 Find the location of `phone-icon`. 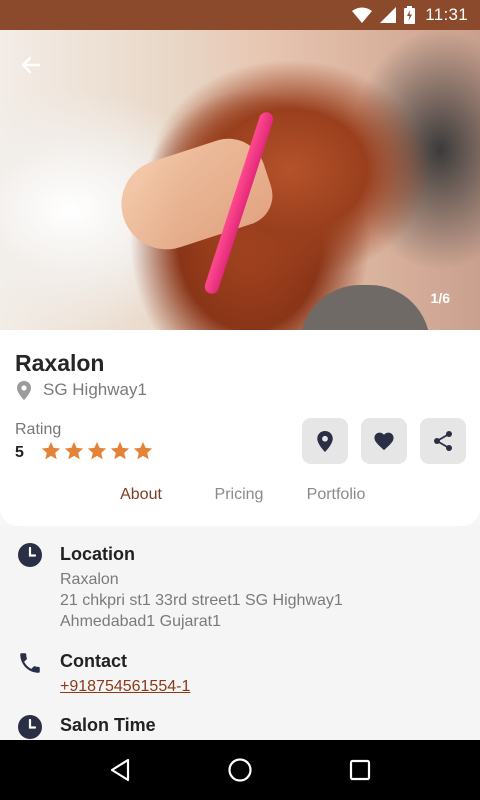

phone-icon is located at coordinates (30, 663).